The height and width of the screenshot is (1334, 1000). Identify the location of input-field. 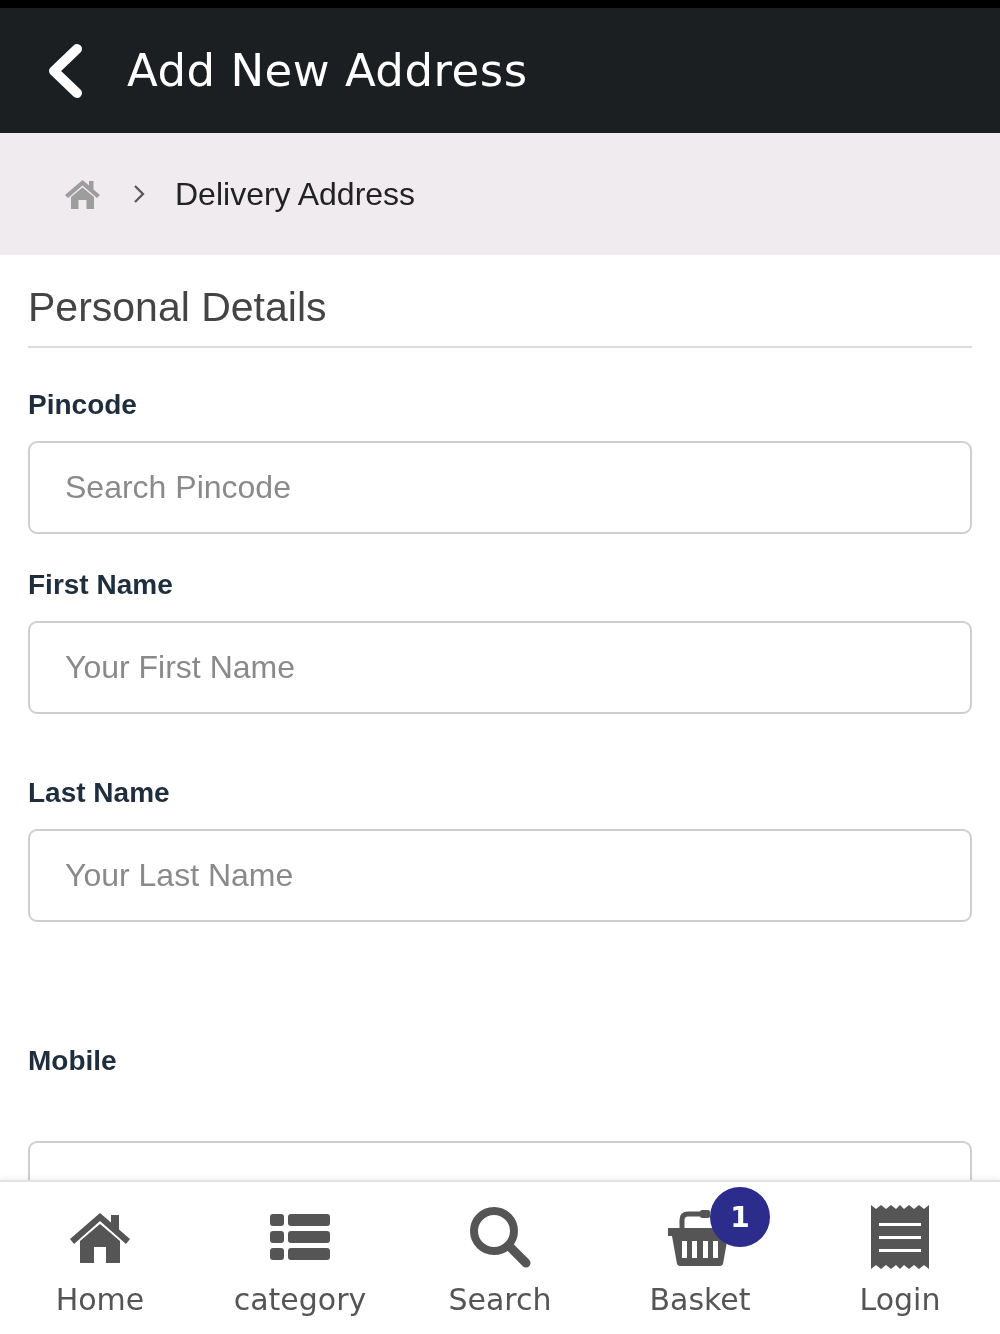
(500, 1160).